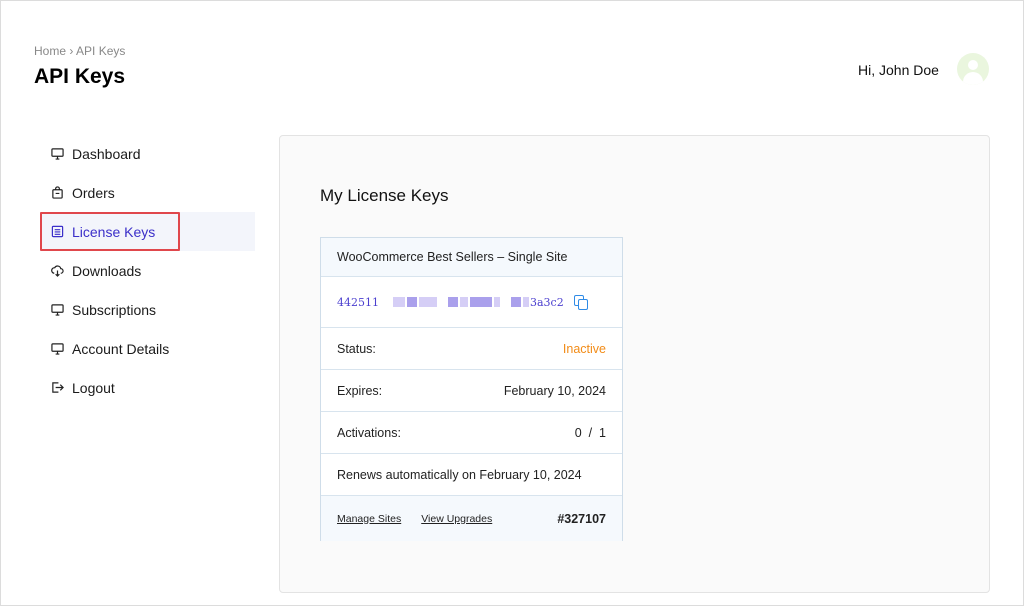 The height and width of the screenshot is (606, 1024). I want to click on sidebar-item-dashboard: Dashboard, so click(147, 153).